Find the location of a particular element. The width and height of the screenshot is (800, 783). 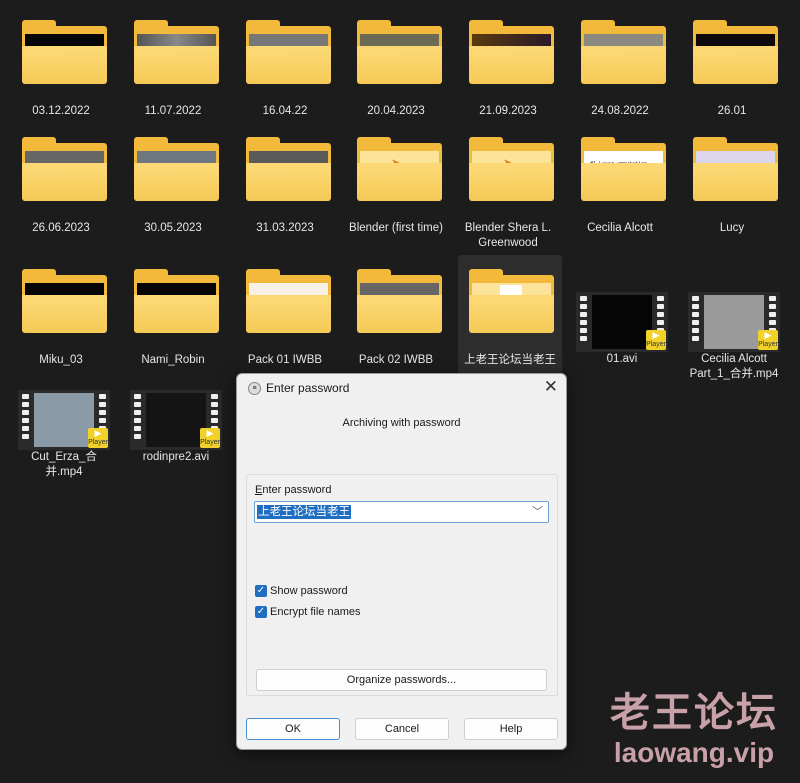

folder-item: 30.05.2023 is located at coordinates (173, 186).